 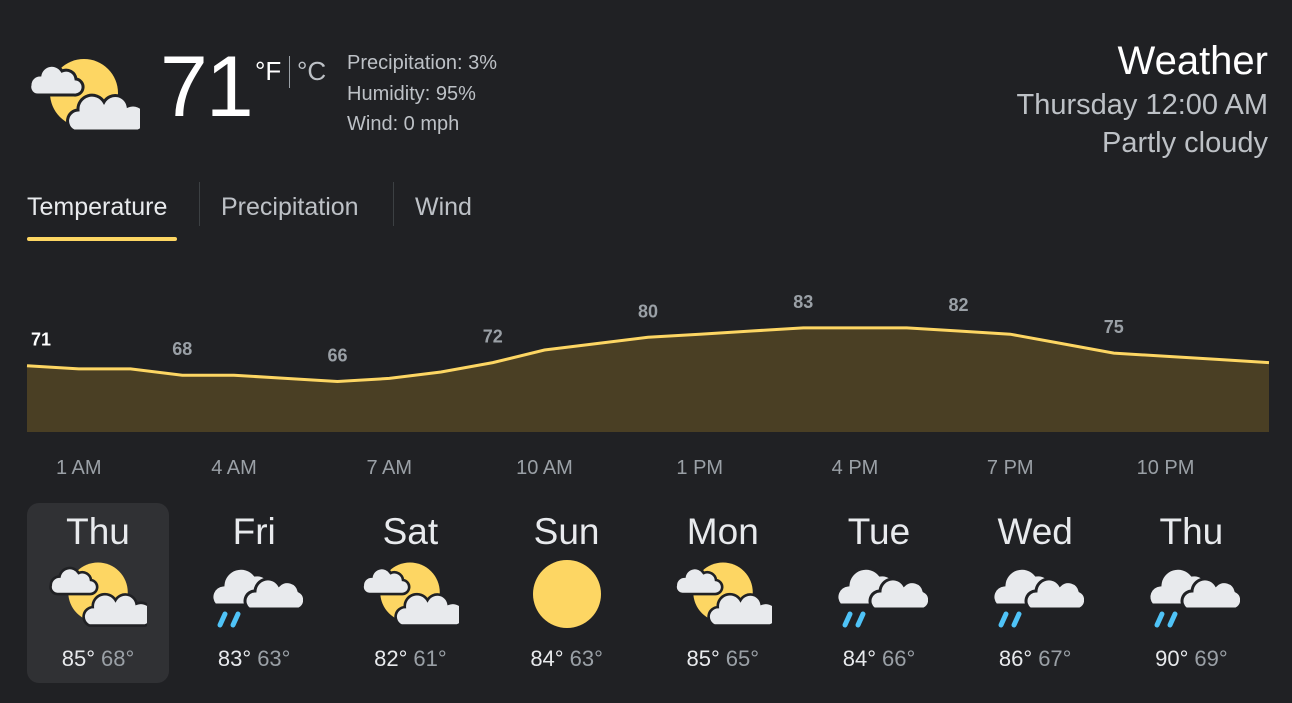 What do you see at coordinates (1114, 327) in the screenshot?
I see `temperature-value-label: 75` at bounding box center [1114, 327].